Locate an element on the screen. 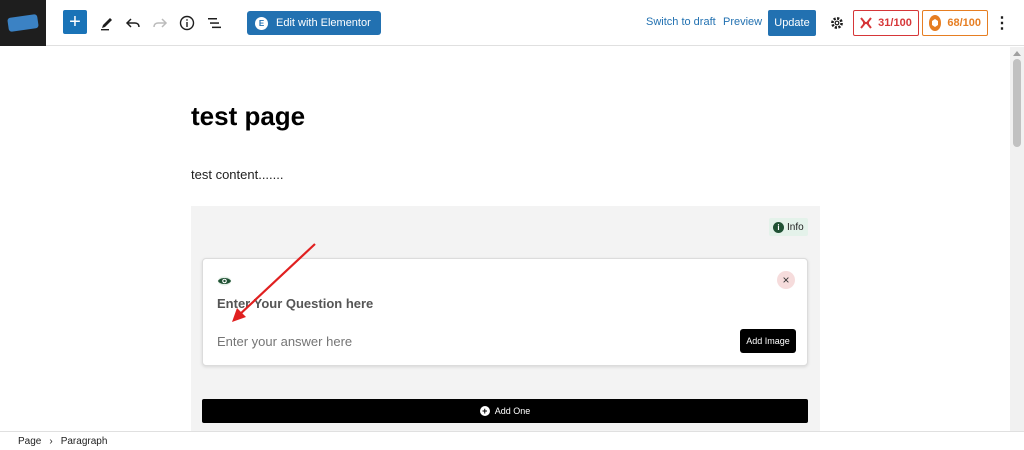  breadcrumb-page: Page is located at coordinates (29, 441).